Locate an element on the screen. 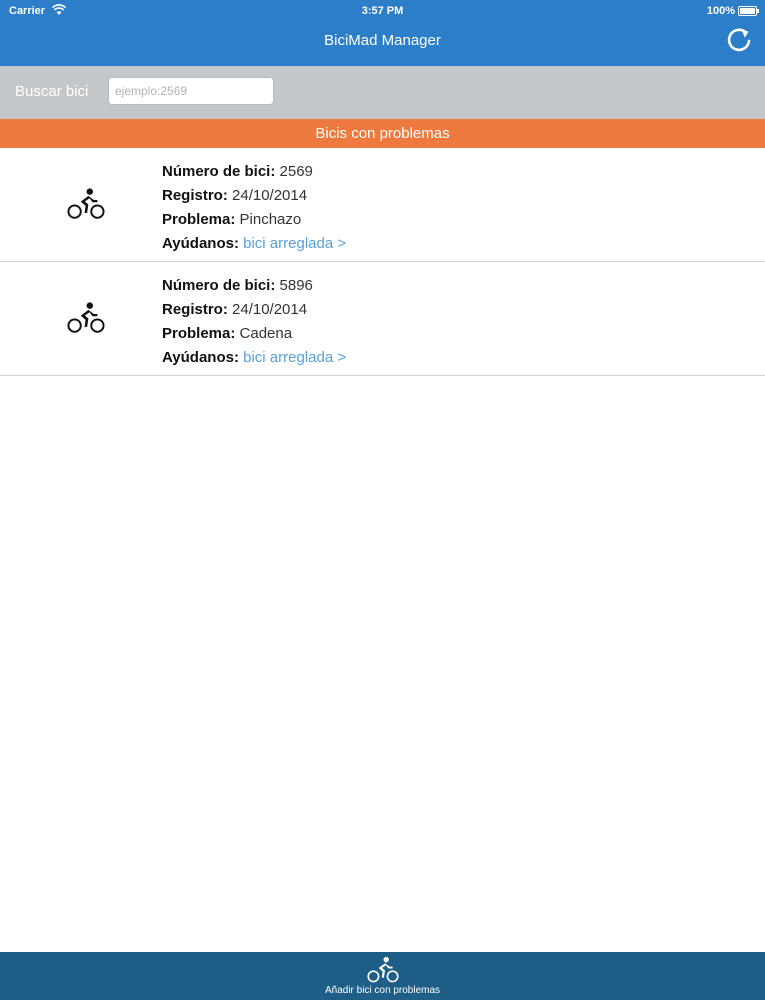 Image resolution: width=765 pixels, height=1000 pixels. bike-problema-line: Problema: Pinchazo is located at coordinates (254, 220).